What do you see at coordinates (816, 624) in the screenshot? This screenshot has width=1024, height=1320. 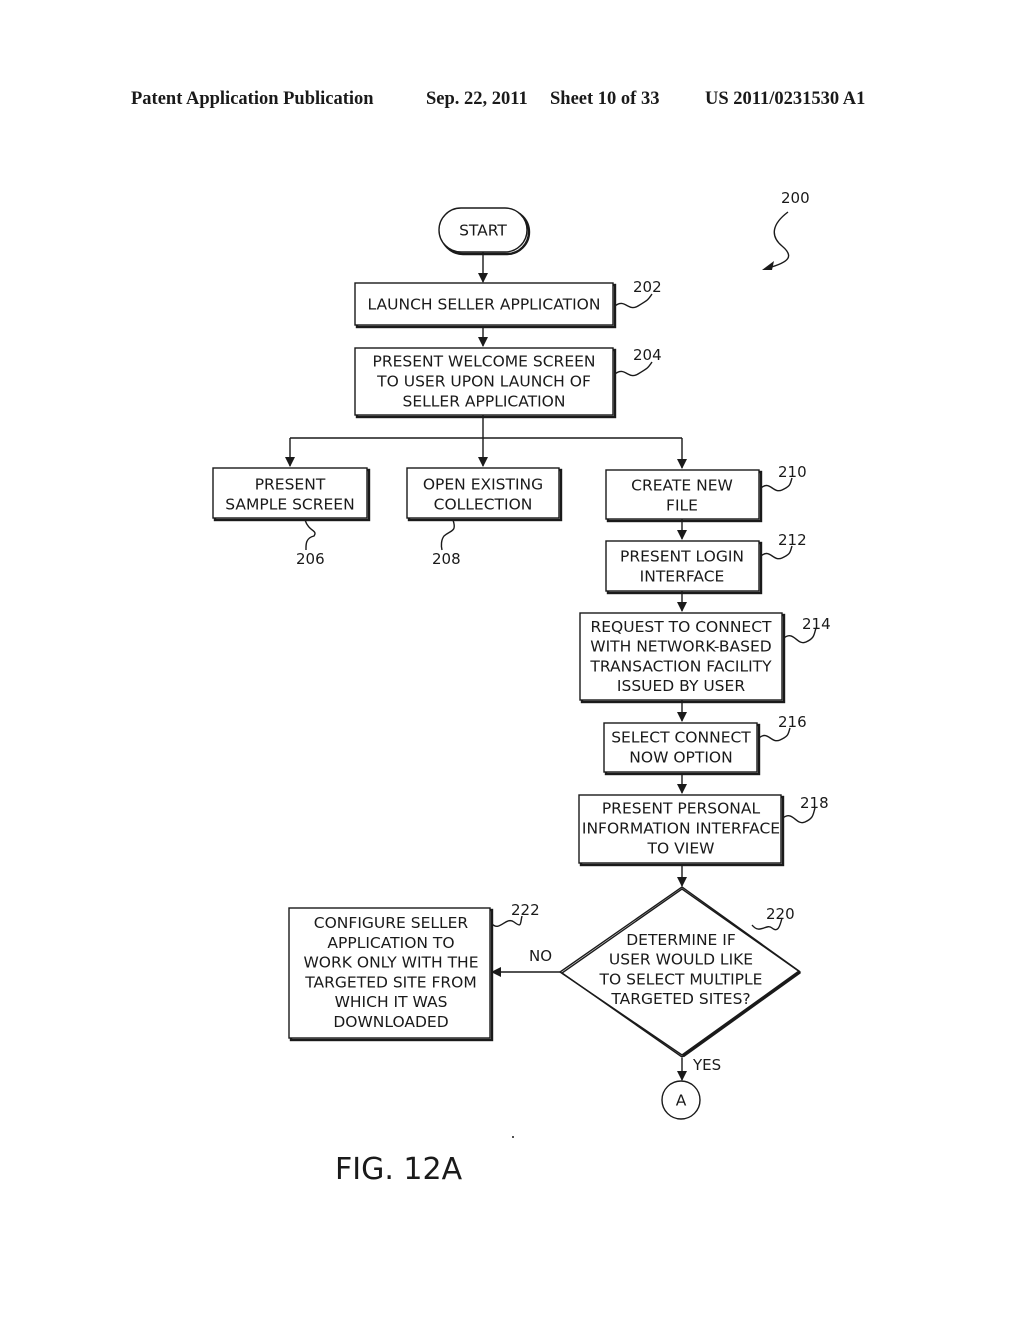 I see `ref-214: 214` at bounding box center [816, 624].